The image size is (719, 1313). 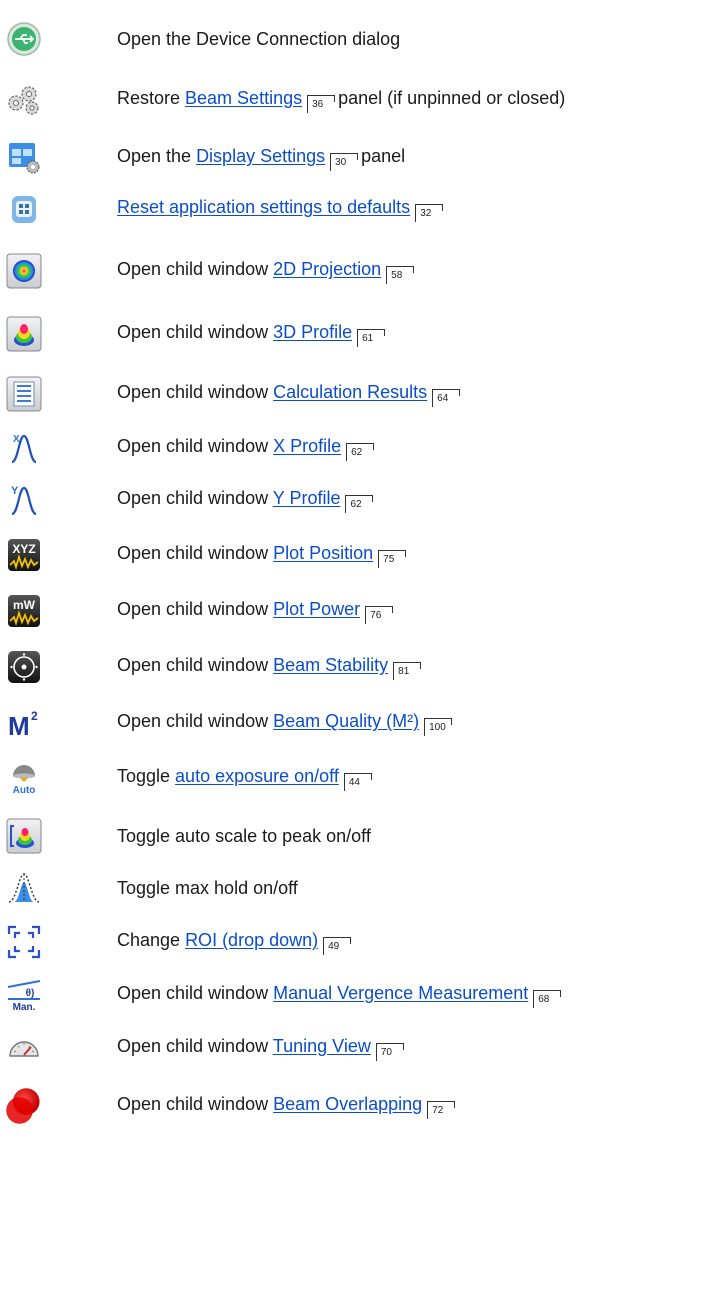 What do you see at coordinates (371, 338) in the screenshot?
I see `page-reference: 61` at bounding box center [371, 338].